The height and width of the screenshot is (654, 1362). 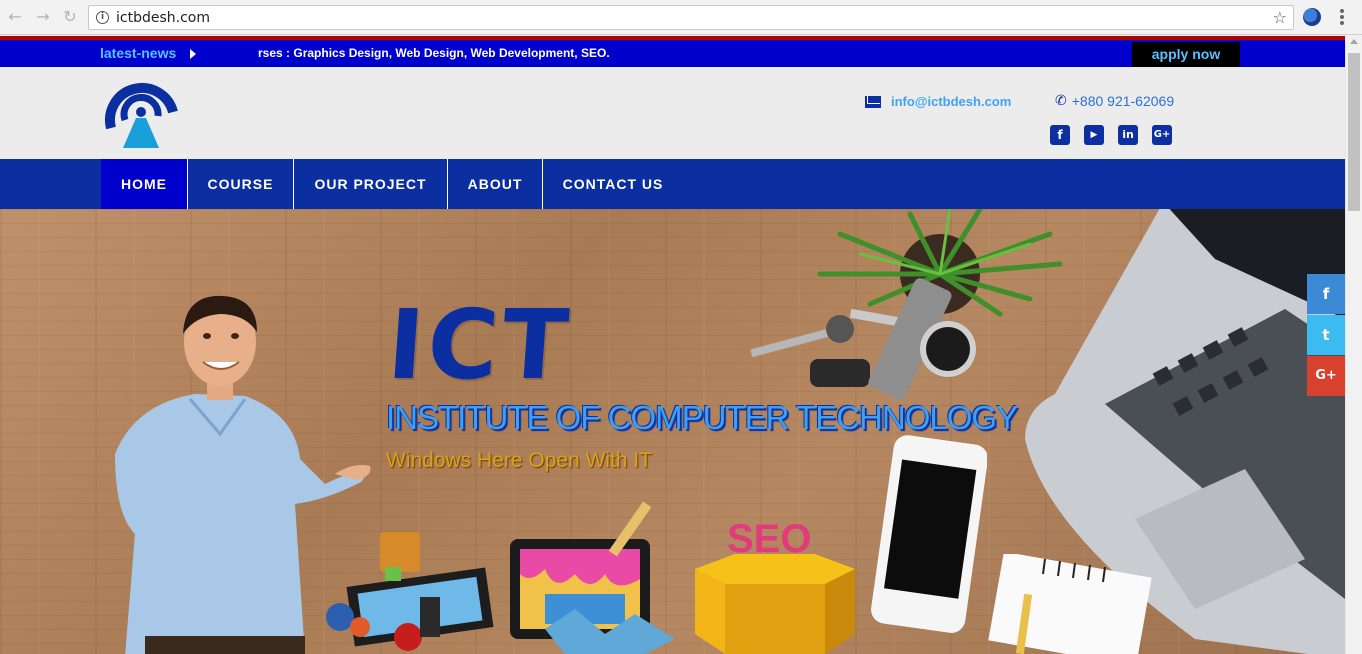 I want to click on browser-menu-icon, so click(x=1342, y=17).